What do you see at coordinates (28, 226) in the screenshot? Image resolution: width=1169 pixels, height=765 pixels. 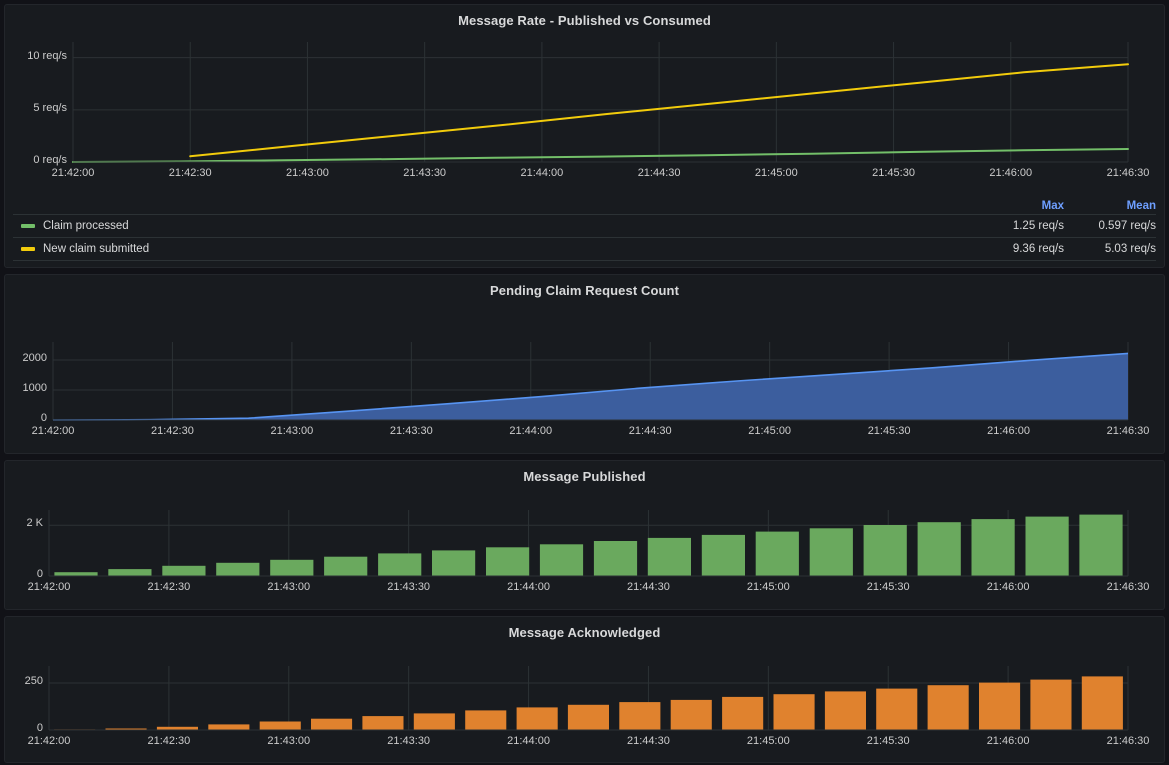 I see `legend-color-swatch` at bounding box center [28, 226].